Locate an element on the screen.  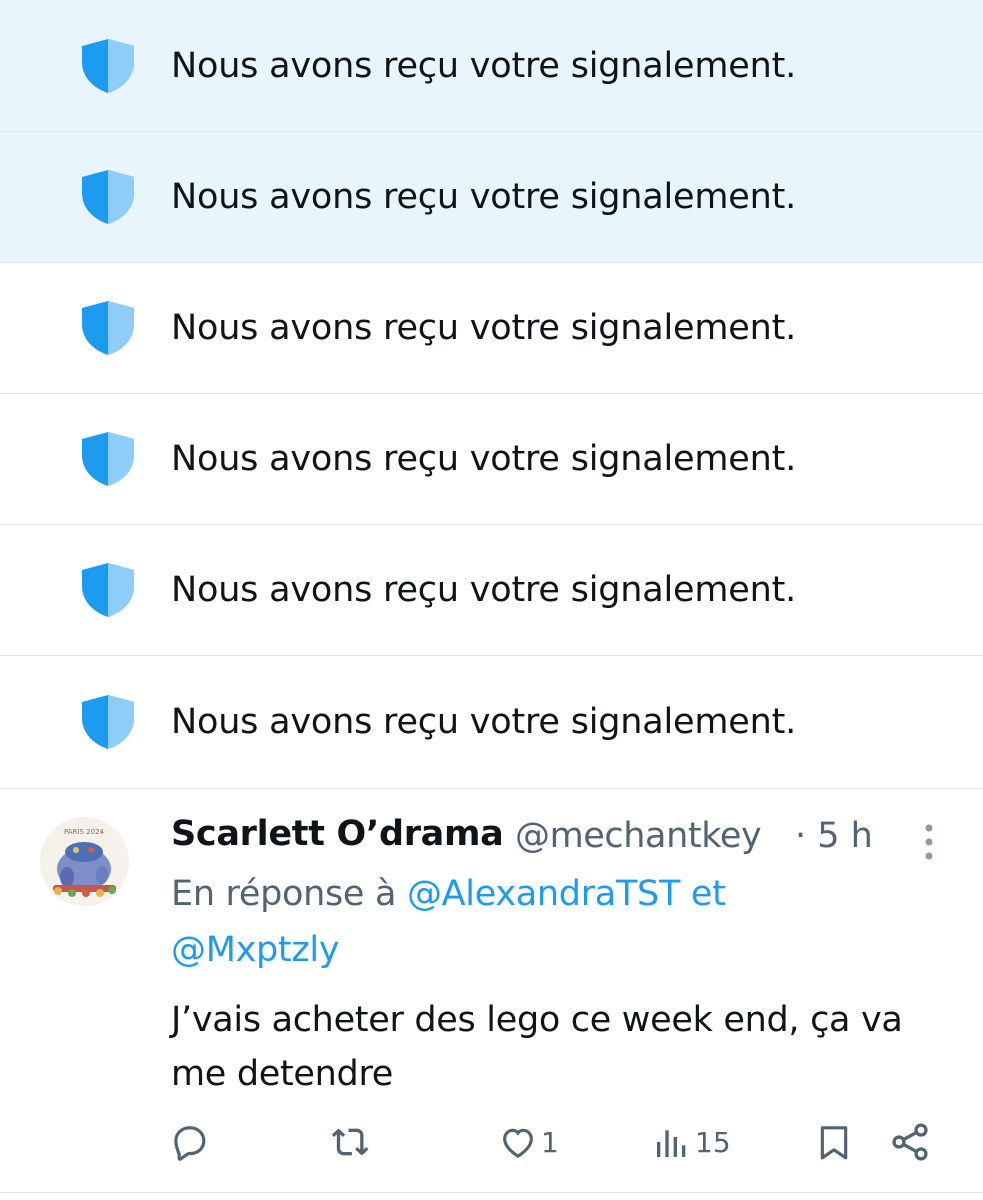
reply-context: En réponse à @AlexandraTST et is located at coordinates (448, 894).